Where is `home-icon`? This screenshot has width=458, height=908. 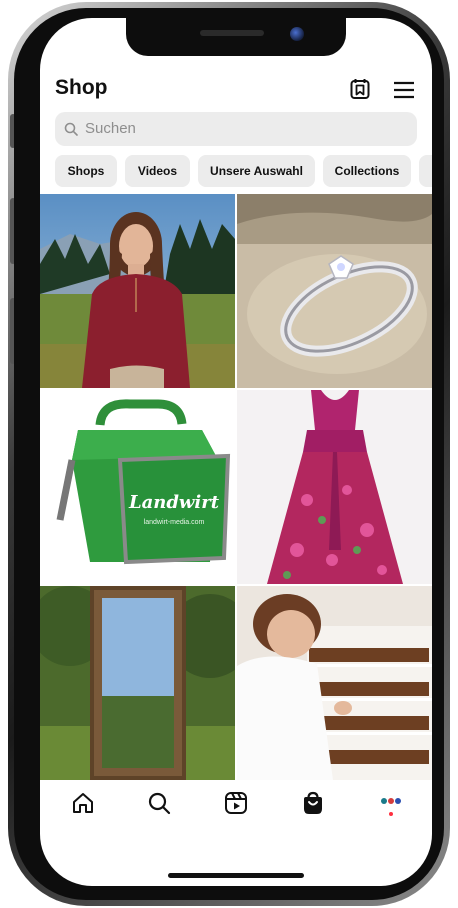
home-icon is located at coordinates (83, 803).